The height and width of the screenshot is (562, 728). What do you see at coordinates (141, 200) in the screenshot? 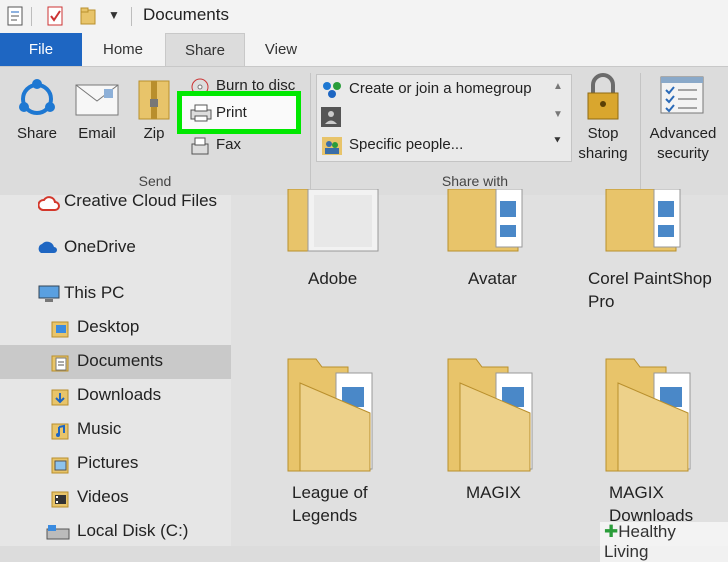
I see `nav-label: Creative Cloud Files` at bounding box center [141, 200].